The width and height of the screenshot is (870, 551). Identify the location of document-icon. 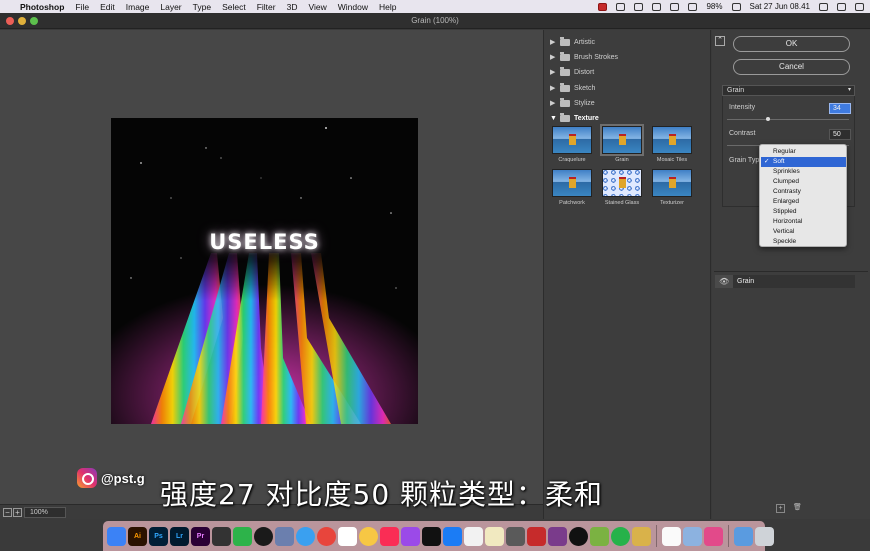
(671, 536).